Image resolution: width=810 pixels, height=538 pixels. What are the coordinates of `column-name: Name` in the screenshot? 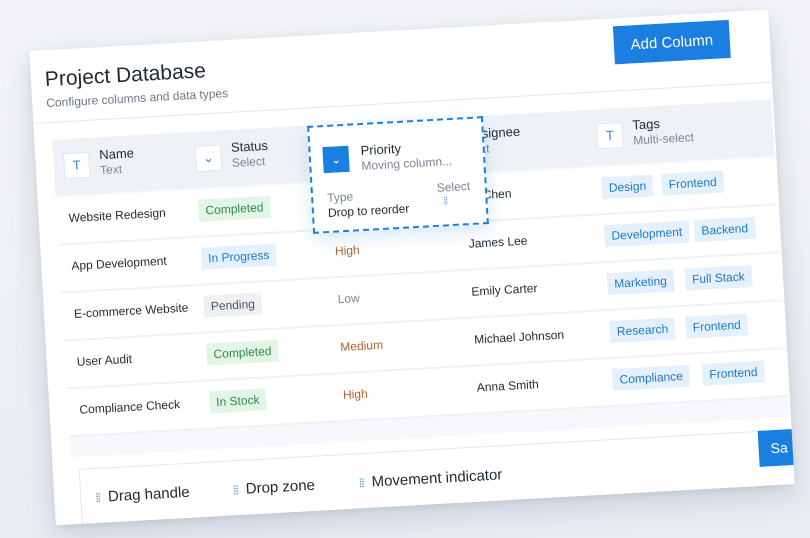 It's located at (116, 154).